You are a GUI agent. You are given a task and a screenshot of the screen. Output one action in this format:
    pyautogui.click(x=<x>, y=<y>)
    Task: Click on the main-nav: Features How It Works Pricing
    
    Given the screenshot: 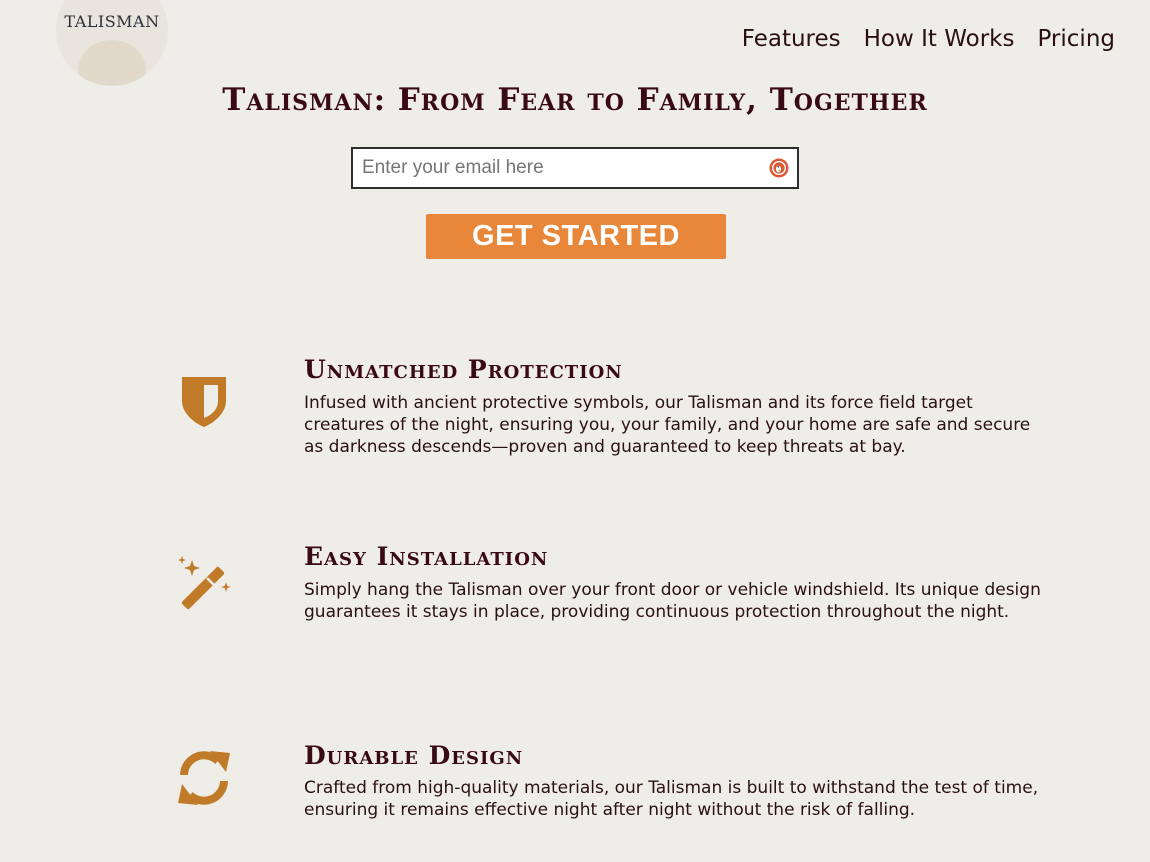 What is the action you would take?
    pyautogui.click(x=928, y=39)
    